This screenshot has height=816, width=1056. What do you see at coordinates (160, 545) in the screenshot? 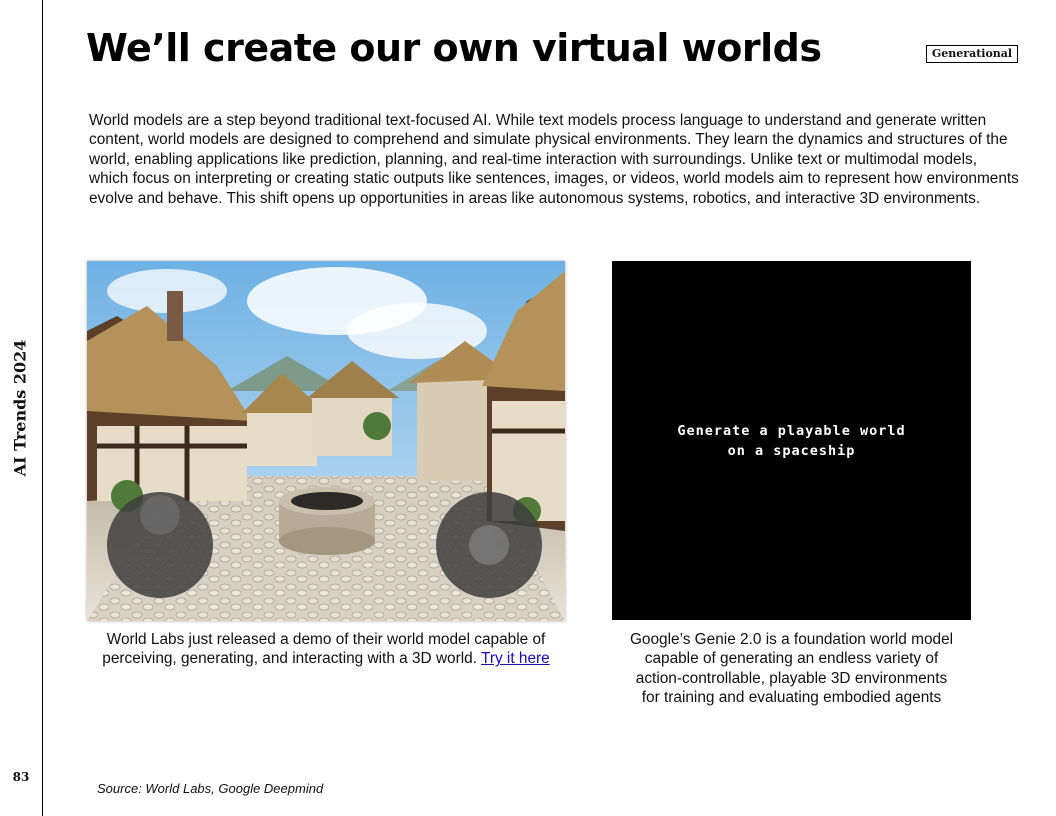
I see `left-joystick-icon` at bounding box center [160, 545].